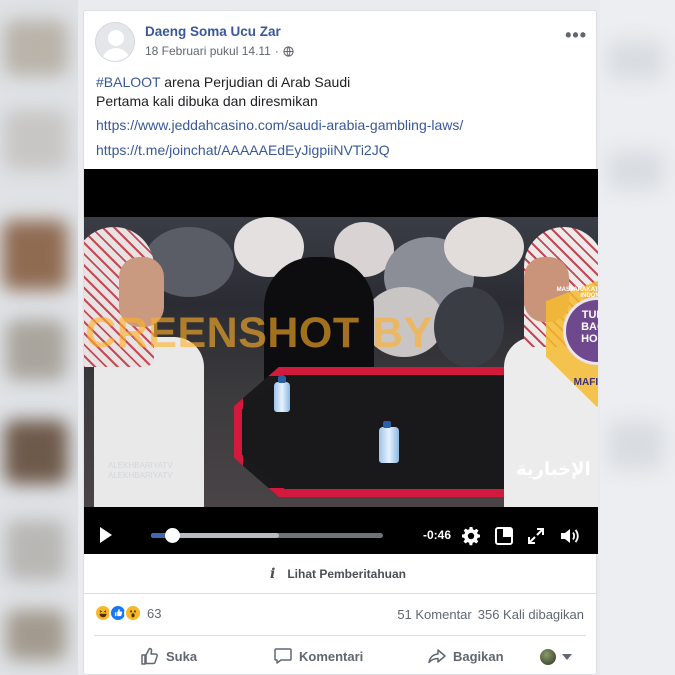  Describe the element at coordinates (434, 614) in the screenshot. I see `comments-count: 51 Komentar` at that location.